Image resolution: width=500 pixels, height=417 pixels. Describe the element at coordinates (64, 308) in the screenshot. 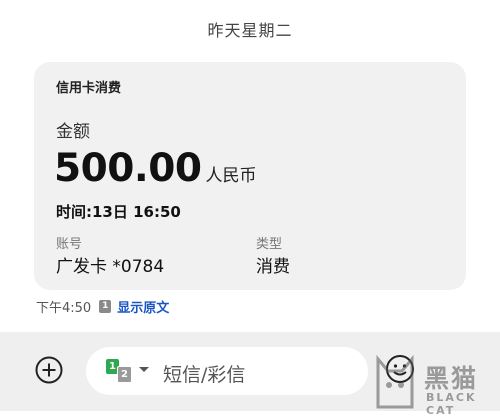

I see `message-time: 下午4:50` at that location.